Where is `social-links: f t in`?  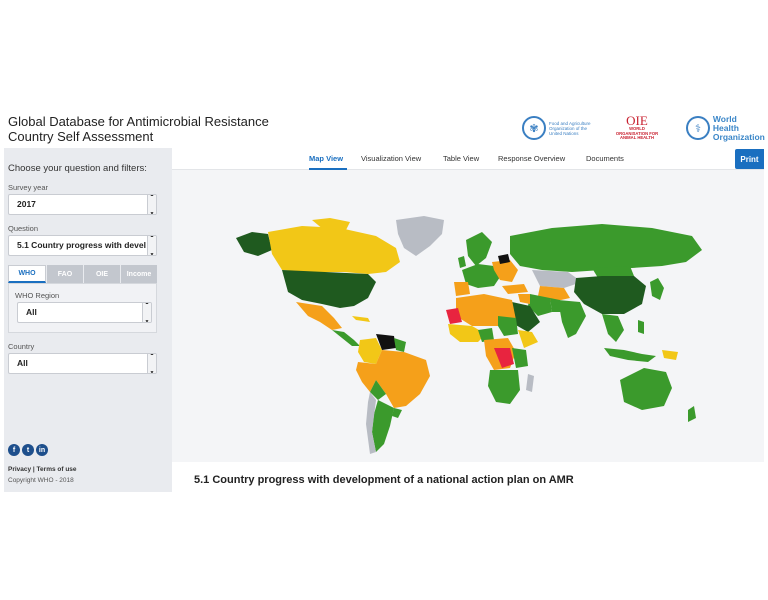 social-links: f t in is located at coordinates (28, 450).